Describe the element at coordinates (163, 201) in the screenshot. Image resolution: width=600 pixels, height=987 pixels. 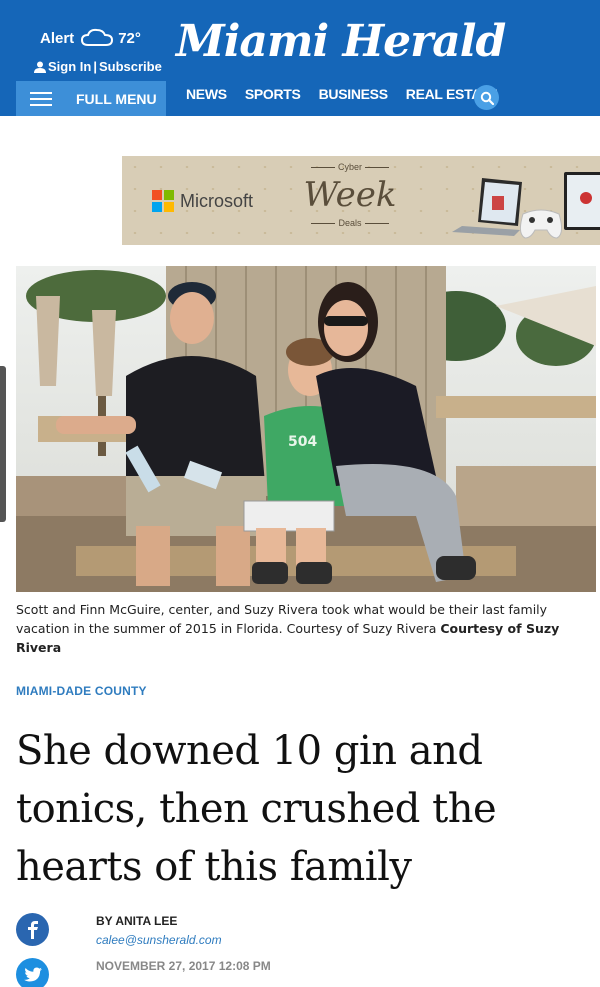
I see `microsoft-logo-icon` at that location.